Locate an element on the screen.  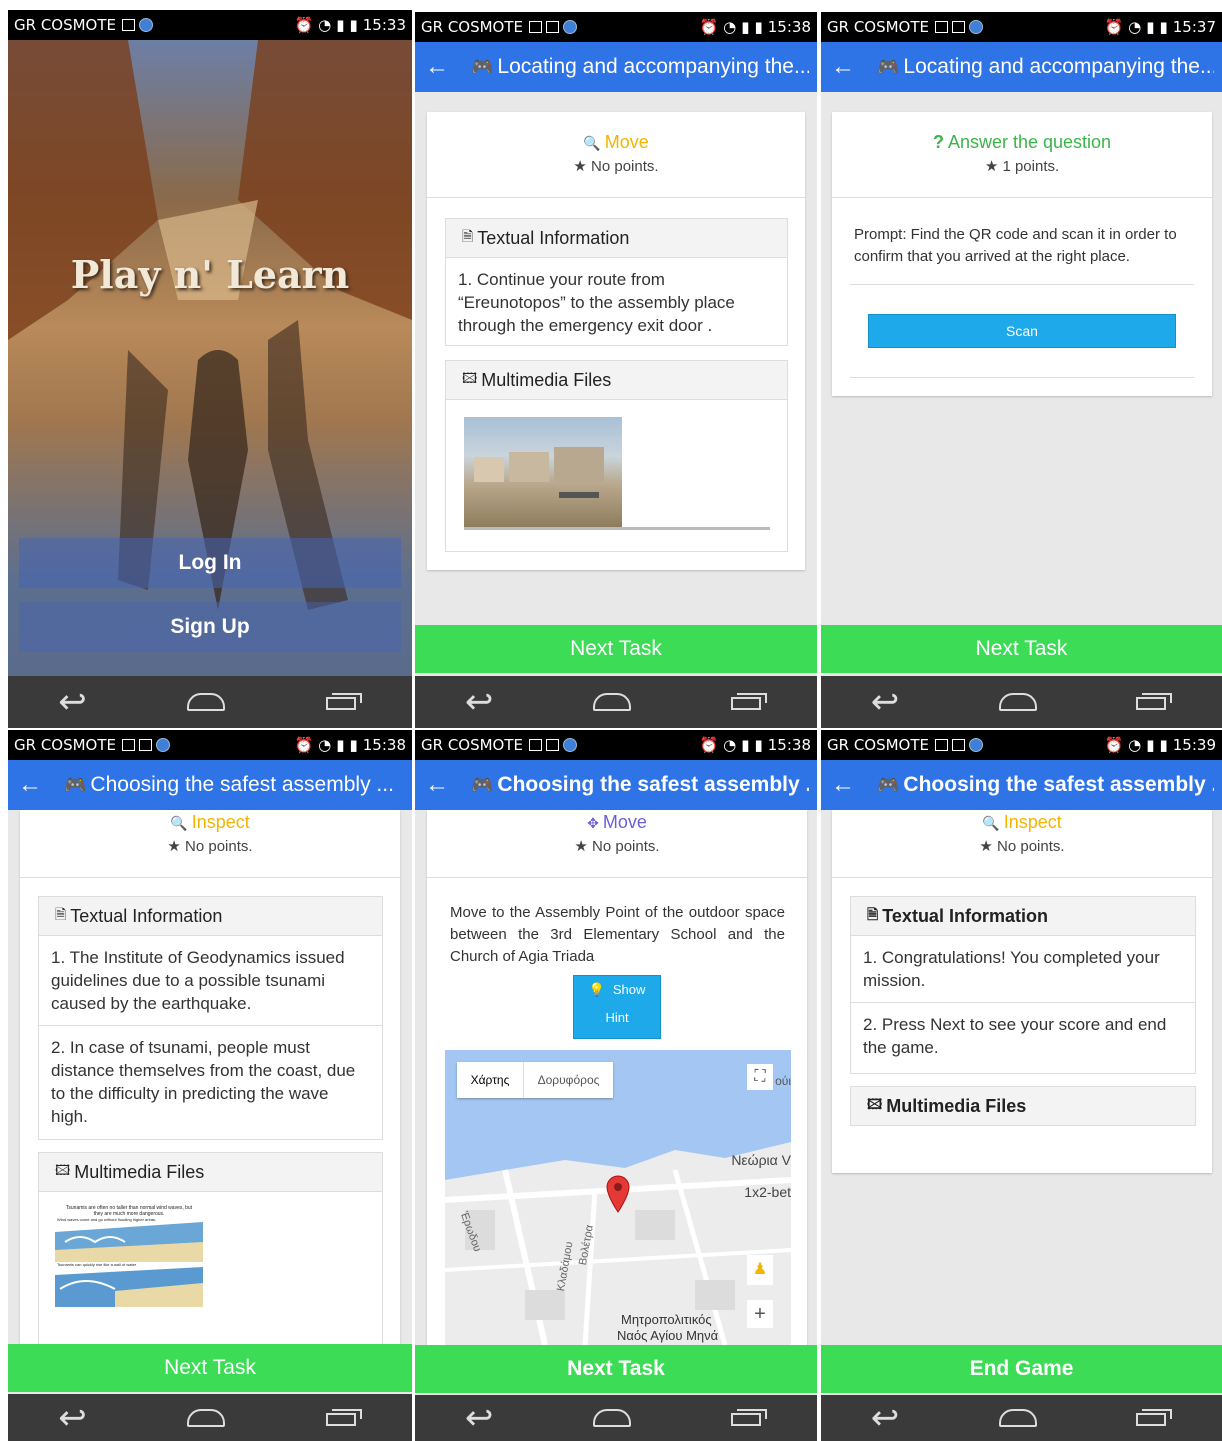
location-pin-icon is located at coordinates (618, 1194).